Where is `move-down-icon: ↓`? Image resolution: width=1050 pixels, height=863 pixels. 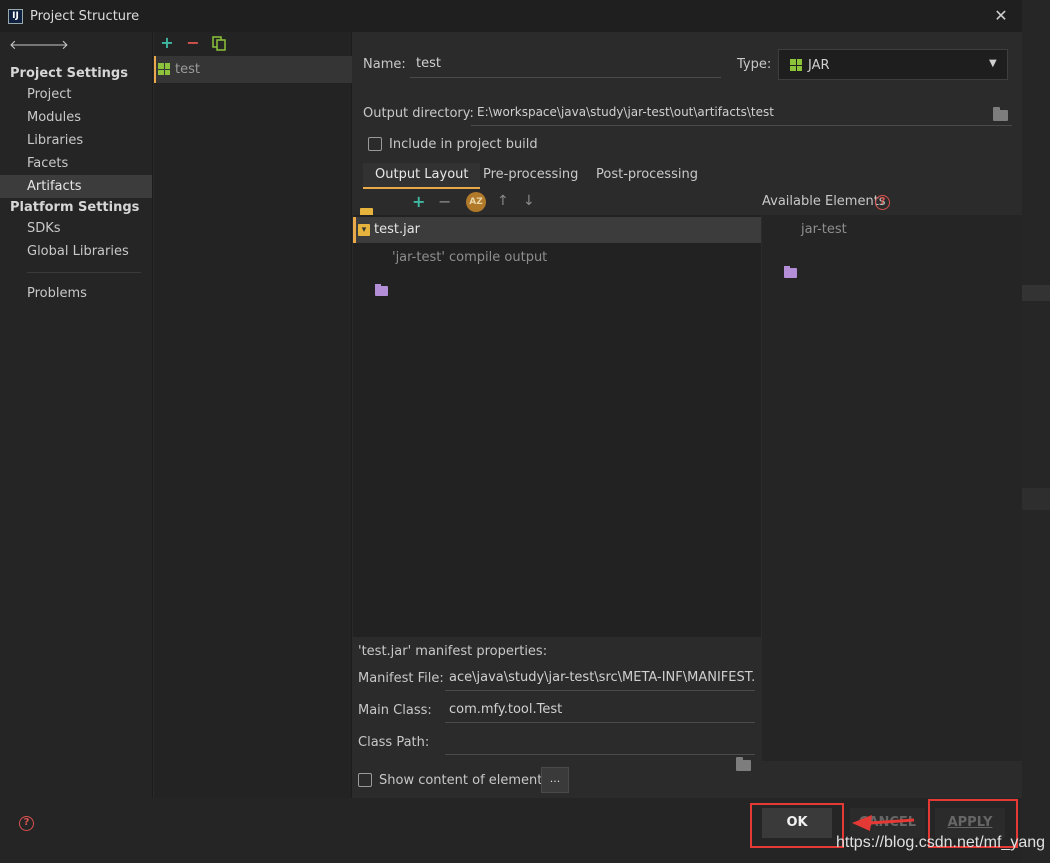
move-down-icon: ↓ is located at coordinates (529, 201).